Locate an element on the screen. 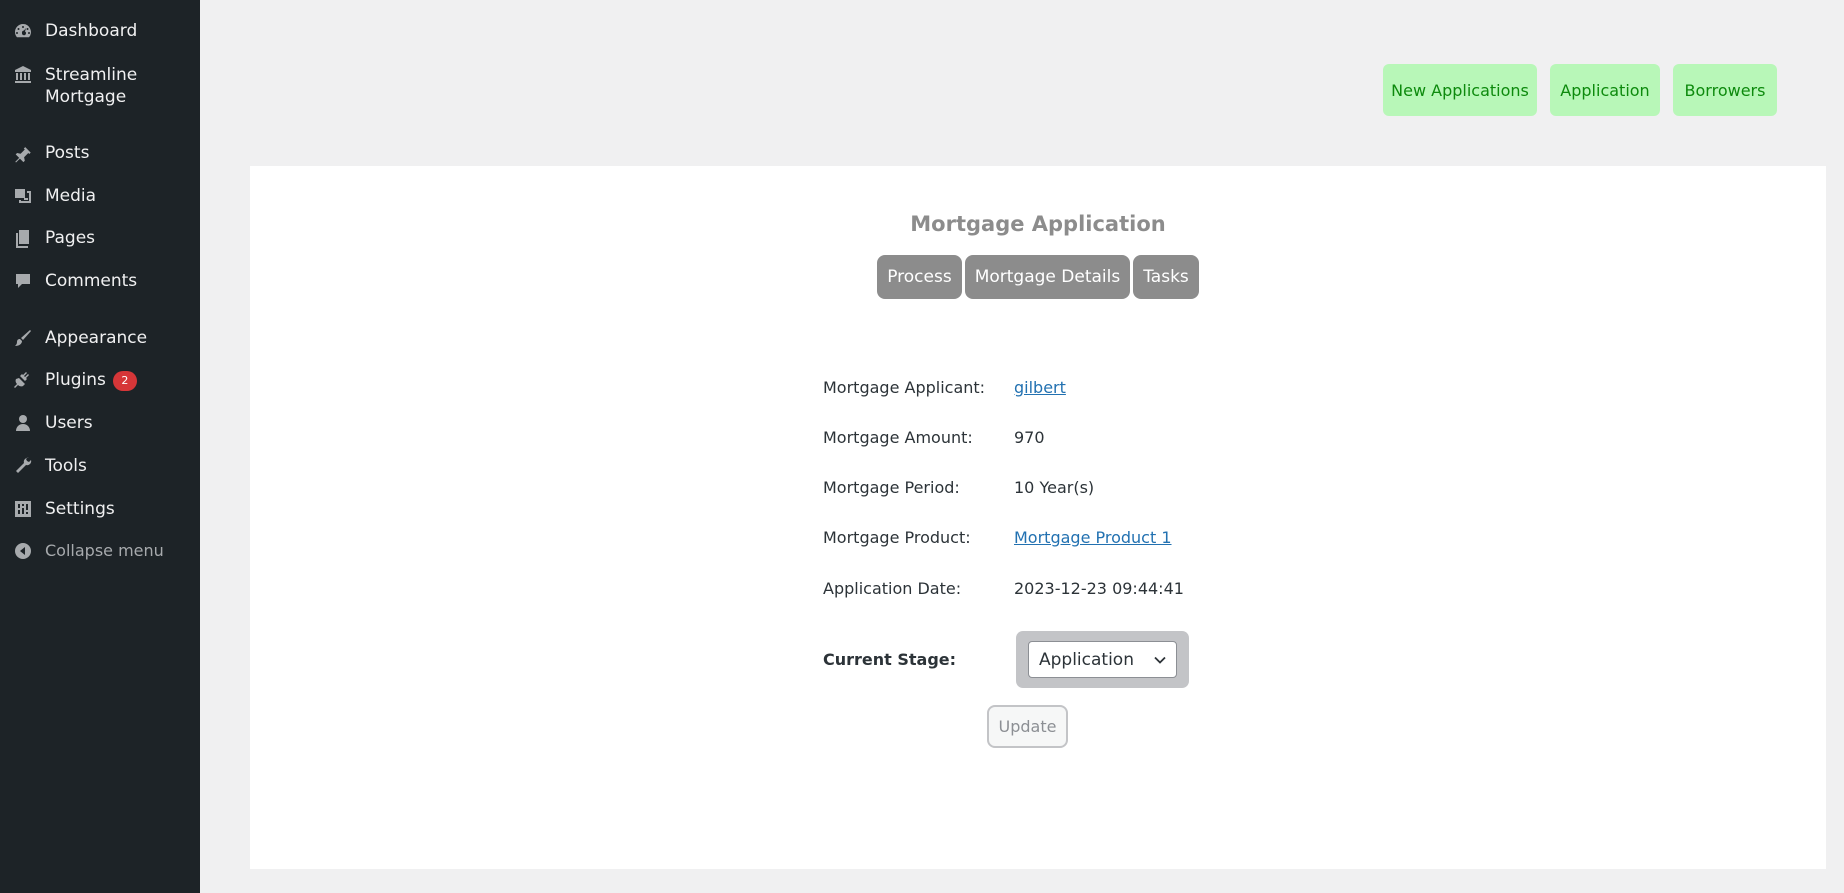 The image size is (1844, 893). new-applications-button: New Applications is located at coordinates (1460, 90).